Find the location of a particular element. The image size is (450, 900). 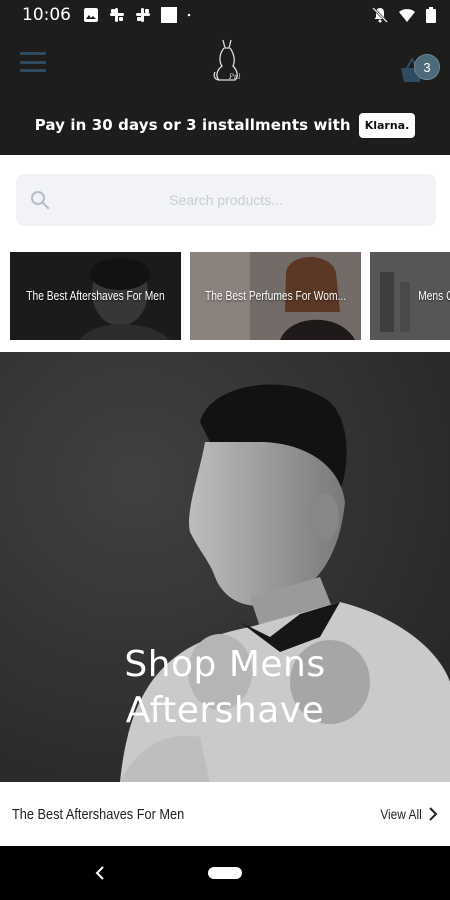

home-pill is located at coordinates (225, 873).